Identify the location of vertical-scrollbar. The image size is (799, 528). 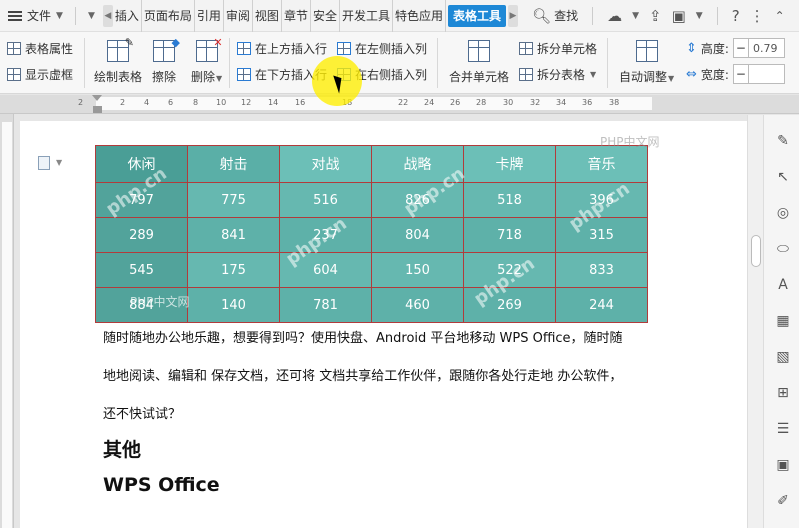
(755, 321).